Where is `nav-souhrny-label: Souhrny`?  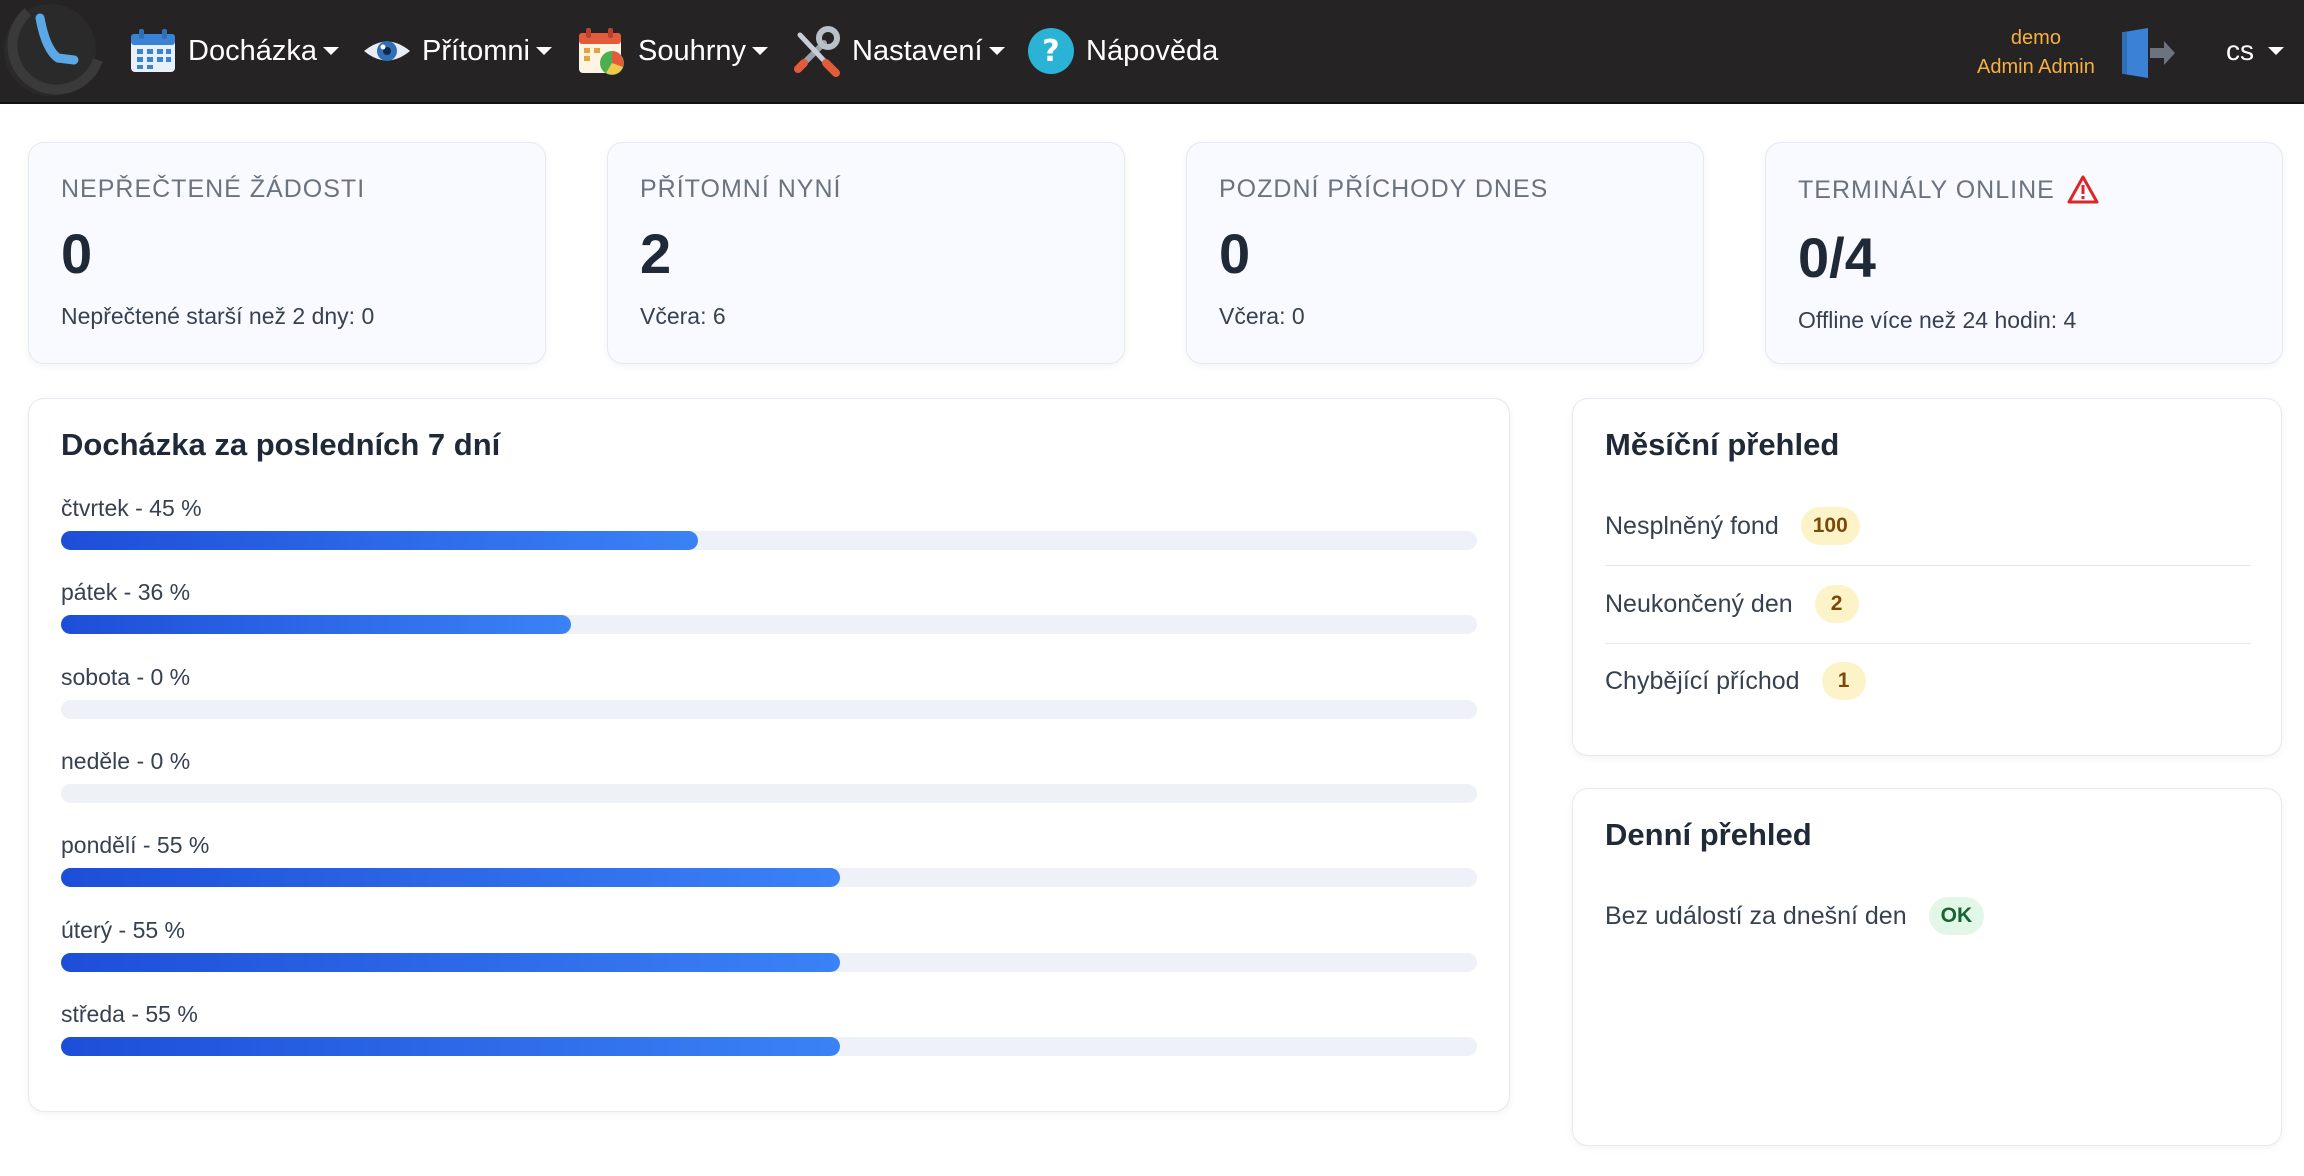 nav-souhrny-label: Souhrny is located at coordinates (692, 50).